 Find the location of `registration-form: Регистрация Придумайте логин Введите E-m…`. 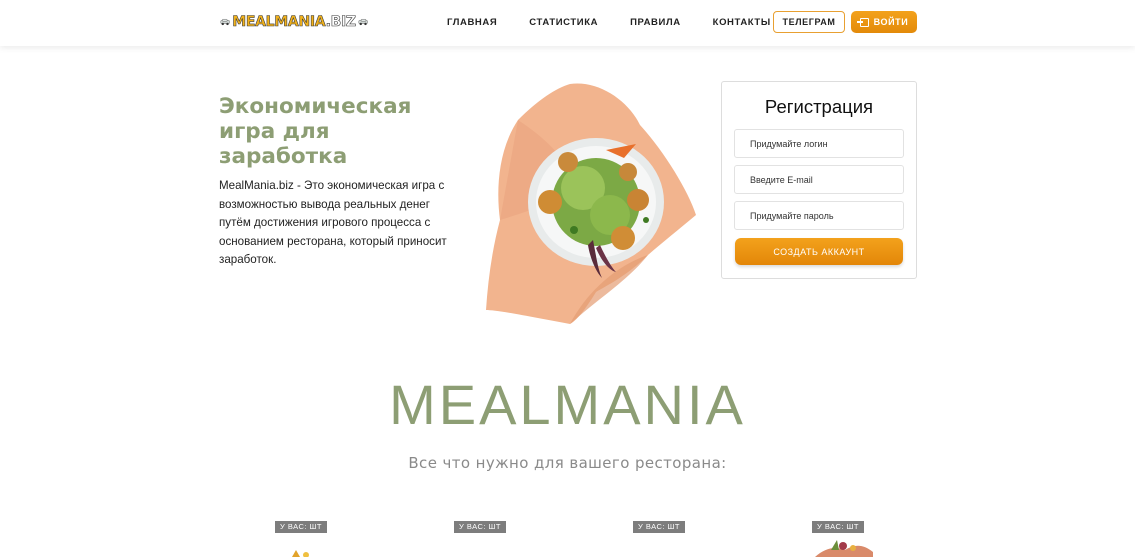

registration-form: Регистрация Придумайте логин Введите E-m… is located at coordinates (819, 180).